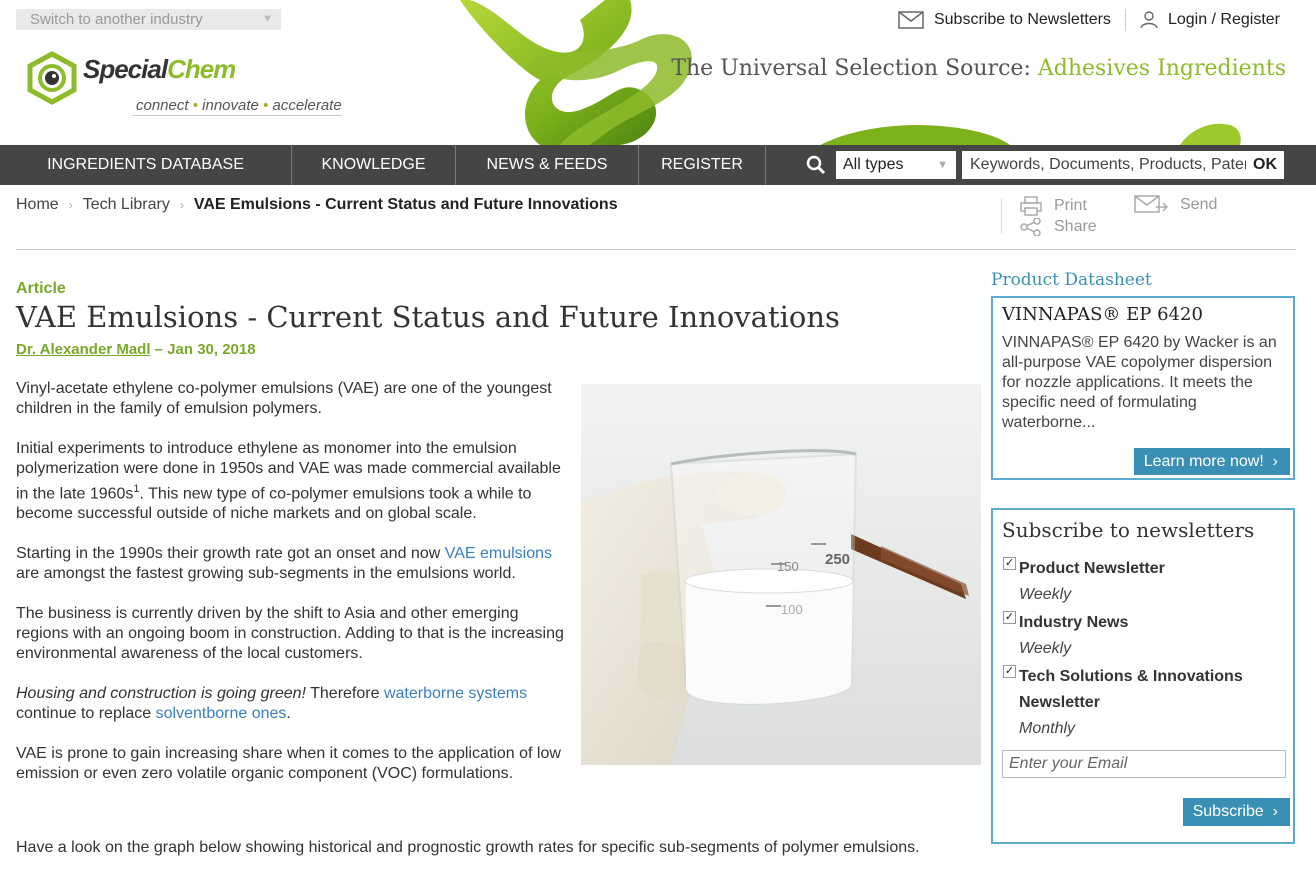 The image size is (1316, 888). I want to click on envelope-icon, so click(911, 20).